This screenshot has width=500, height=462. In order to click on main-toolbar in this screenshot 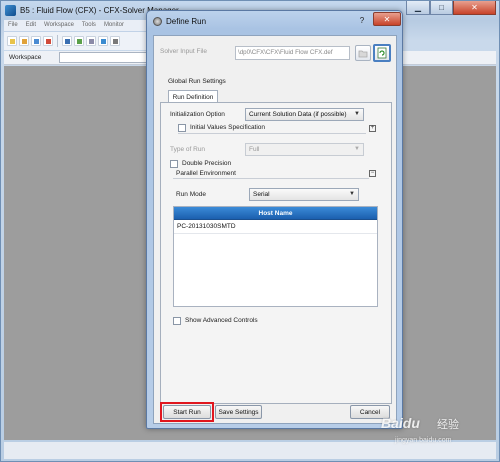, I will do `click(76, 41)`.